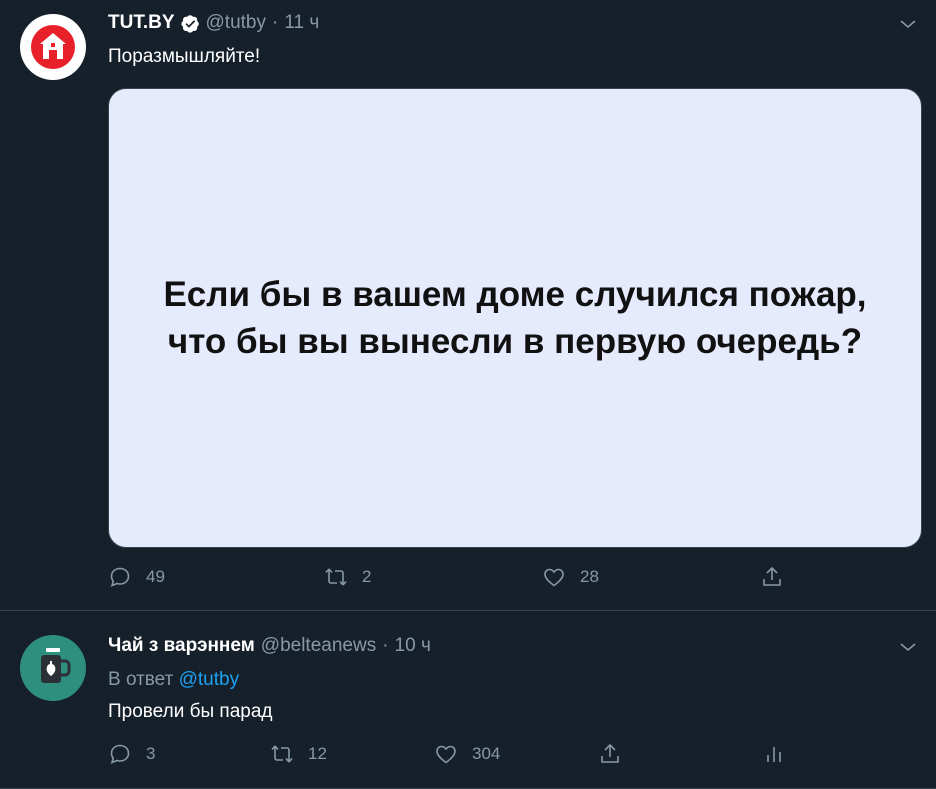 This screenshot has height=789, width=936. What do you see at coordinates (318, 646) in the screenshot?
I see `author-handle: @belteanews` at bounding box center [318, 646].